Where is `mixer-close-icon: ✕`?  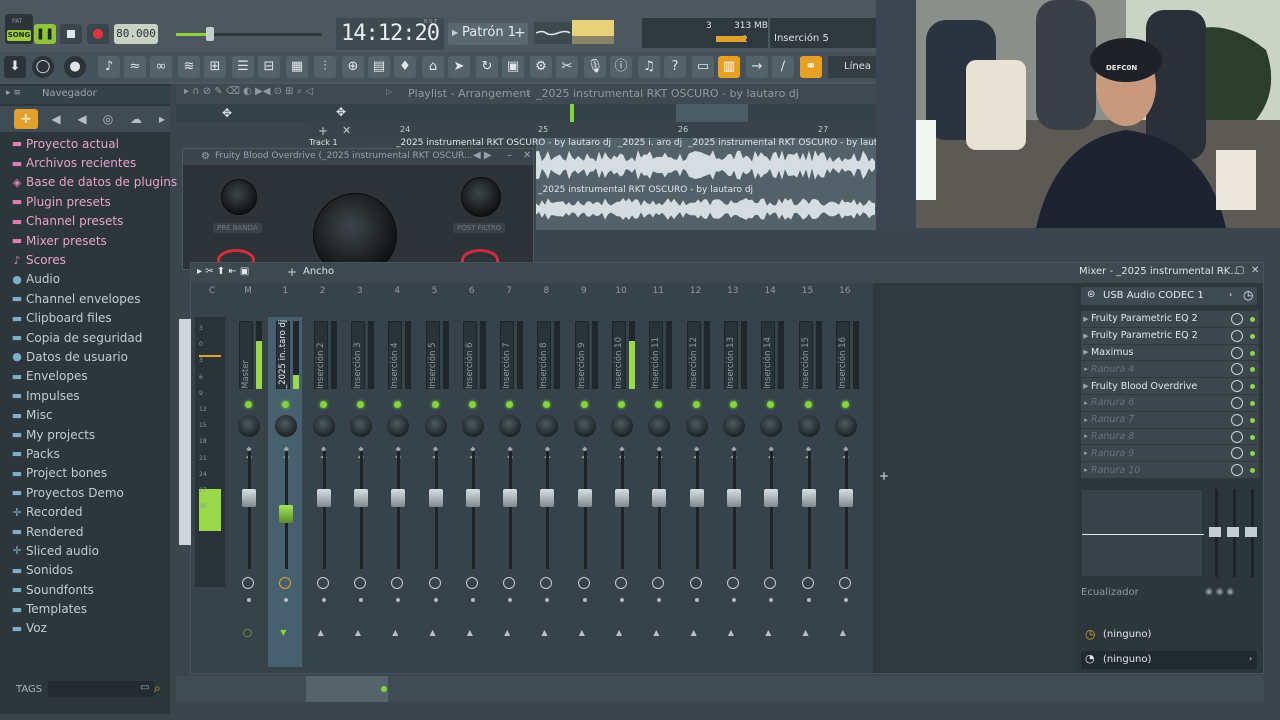 mixer-close-icon: ✕ is located at coordinates (1255, 270).